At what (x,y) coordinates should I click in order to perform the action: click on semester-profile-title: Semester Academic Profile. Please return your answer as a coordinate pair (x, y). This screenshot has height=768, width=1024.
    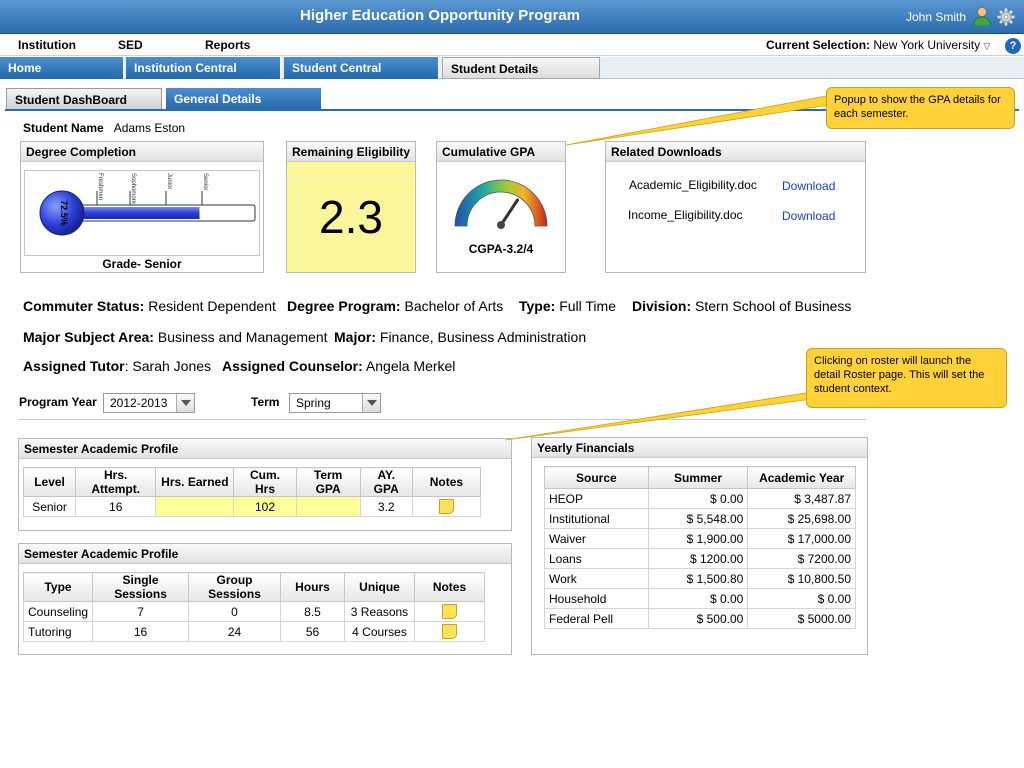
    Looking at the image, I should click on (265, 449).